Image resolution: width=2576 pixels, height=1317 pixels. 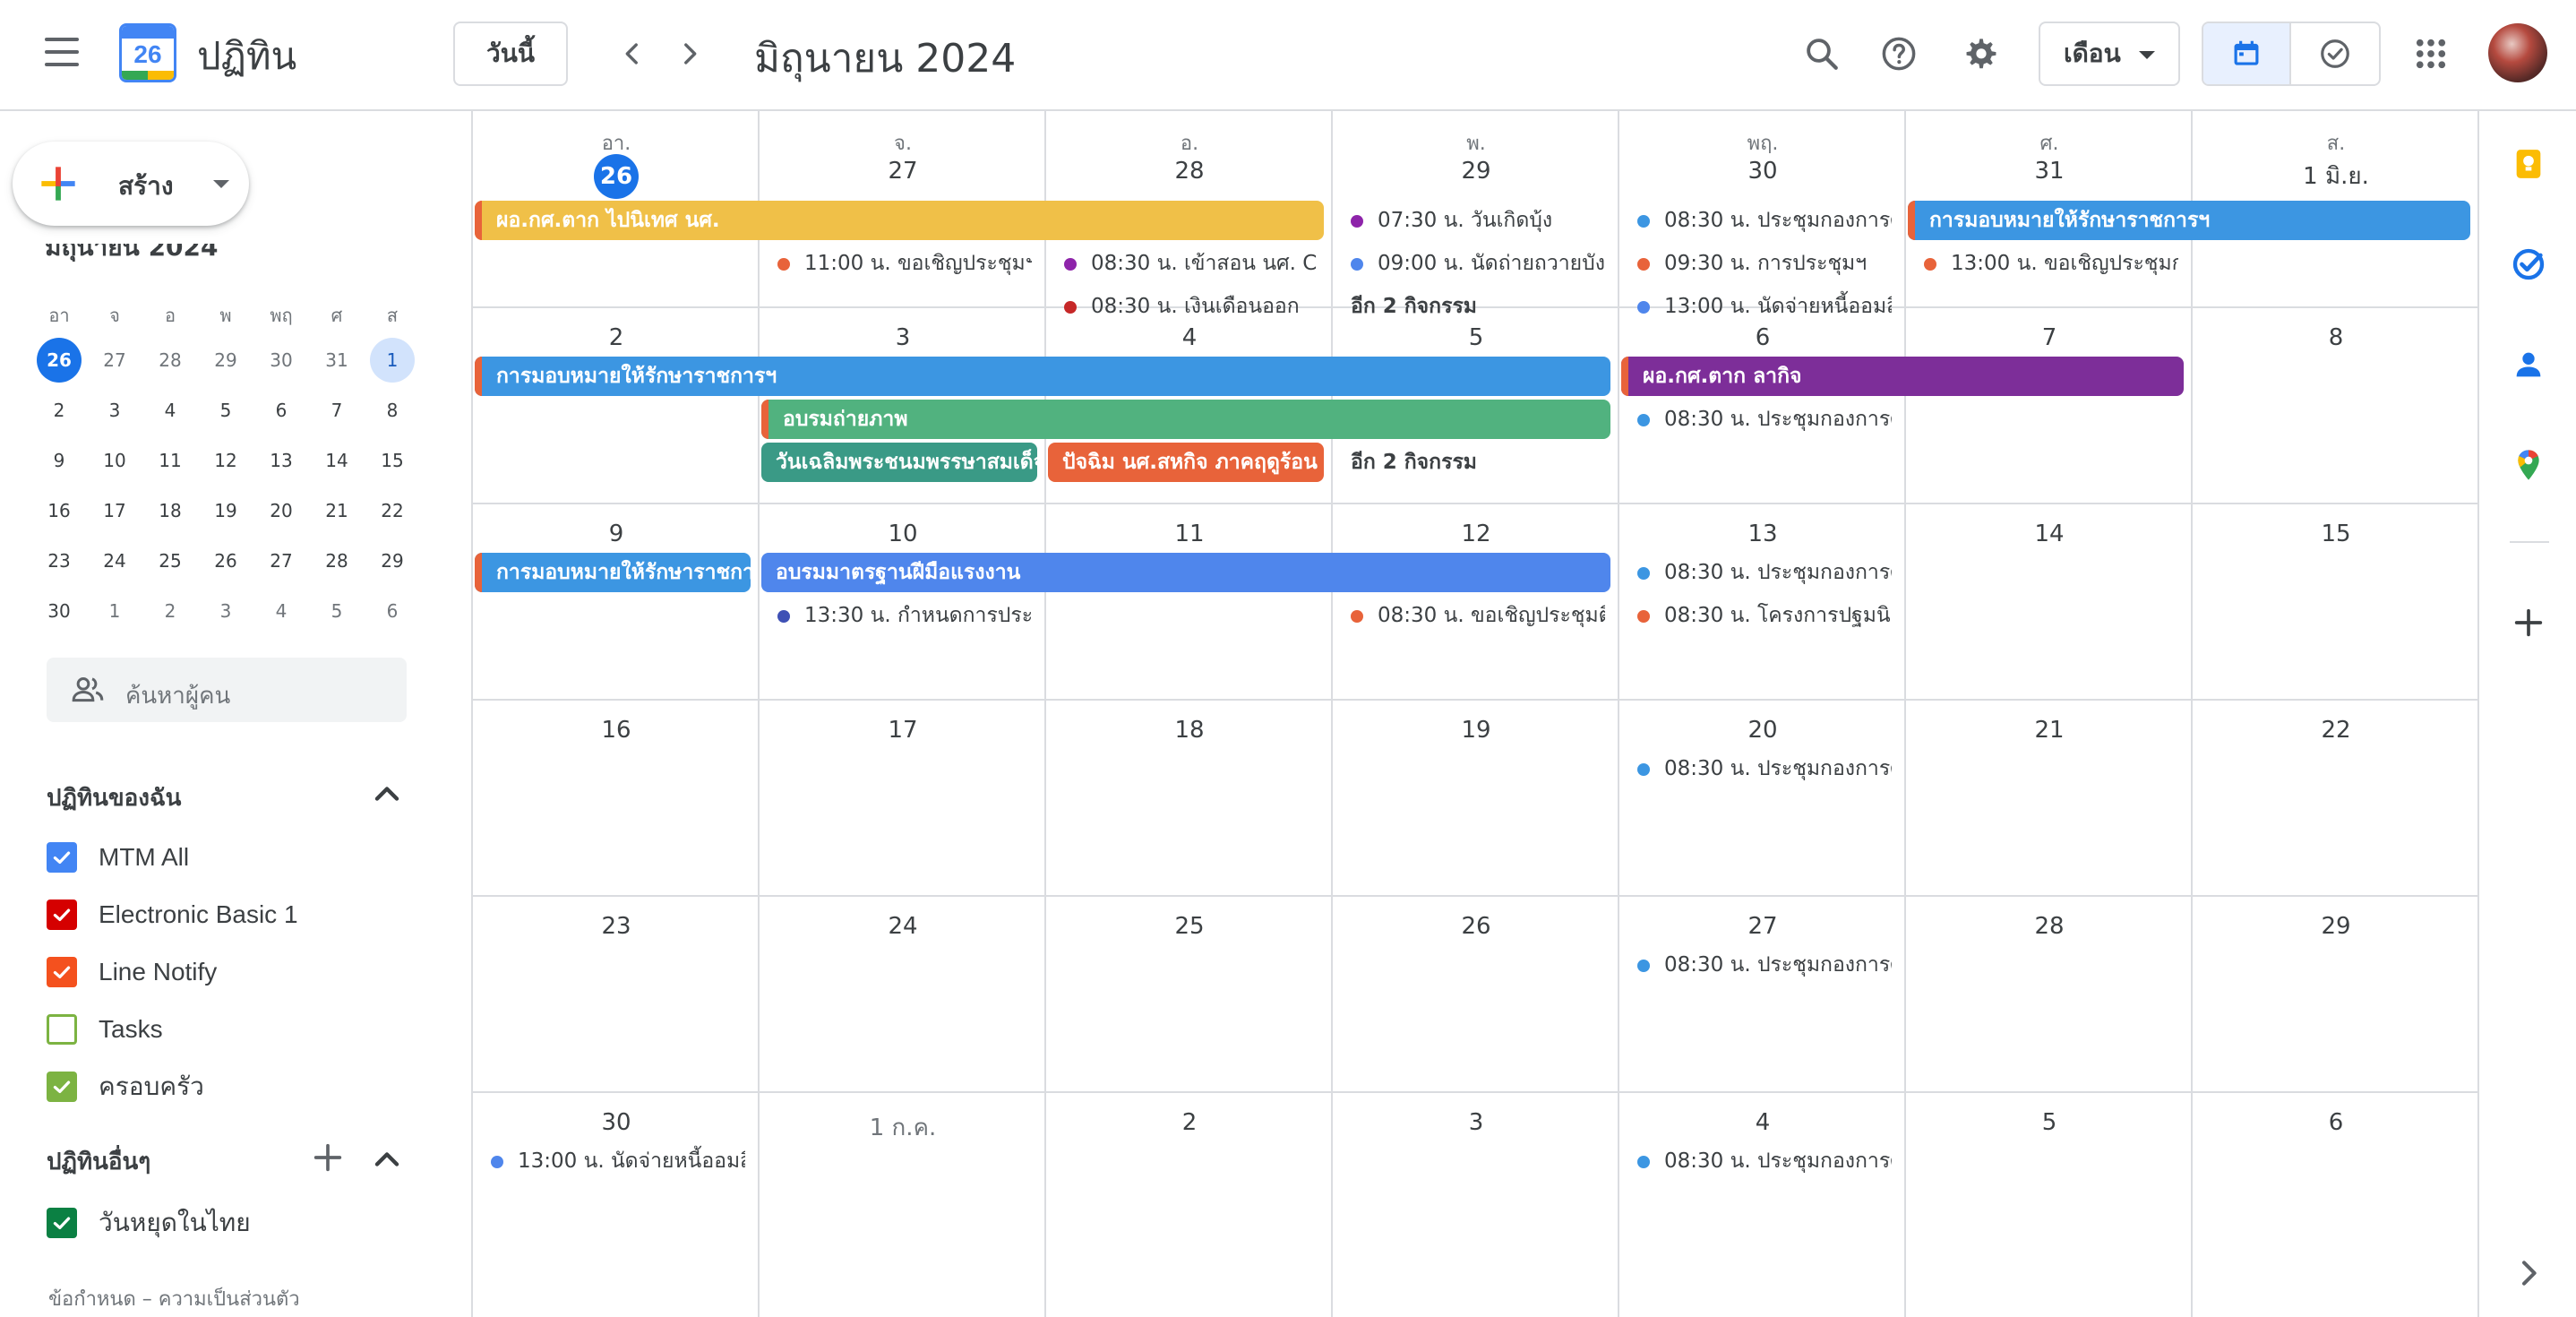 What do you see at coordinates (59, 510) in the screenshot?
I see `mini-calendar-day: 16` at bounding box center [59, 510].